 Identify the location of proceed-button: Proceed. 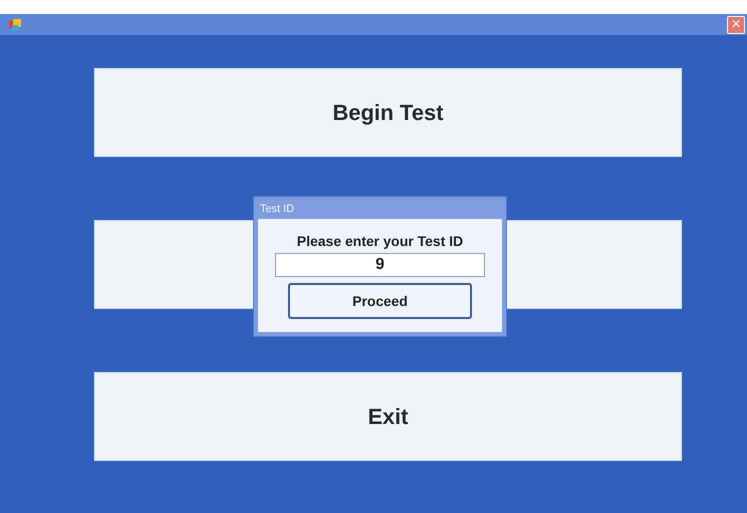
(380, 301).